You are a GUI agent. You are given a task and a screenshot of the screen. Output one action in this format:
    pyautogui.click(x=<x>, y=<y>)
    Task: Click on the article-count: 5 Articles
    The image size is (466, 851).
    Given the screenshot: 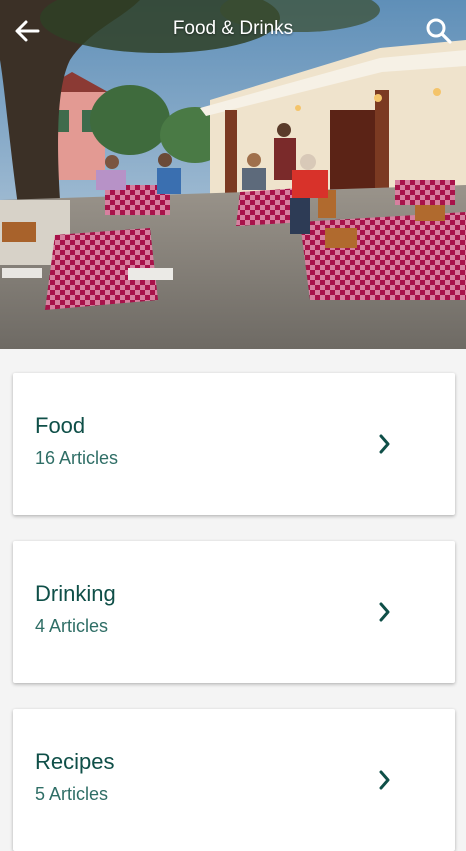 What is the action you would take?
    pyautogui.click(x=72, y=794)
    